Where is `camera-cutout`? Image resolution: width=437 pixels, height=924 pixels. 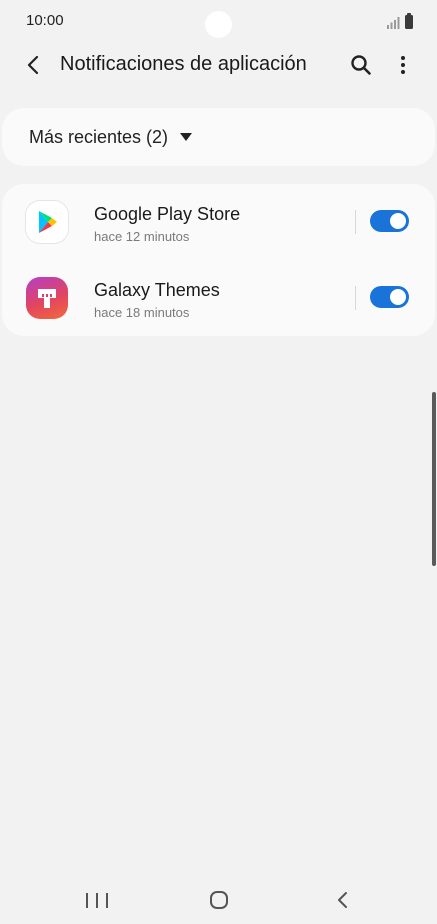
camera-cutout is located at coordinates (218, 24).